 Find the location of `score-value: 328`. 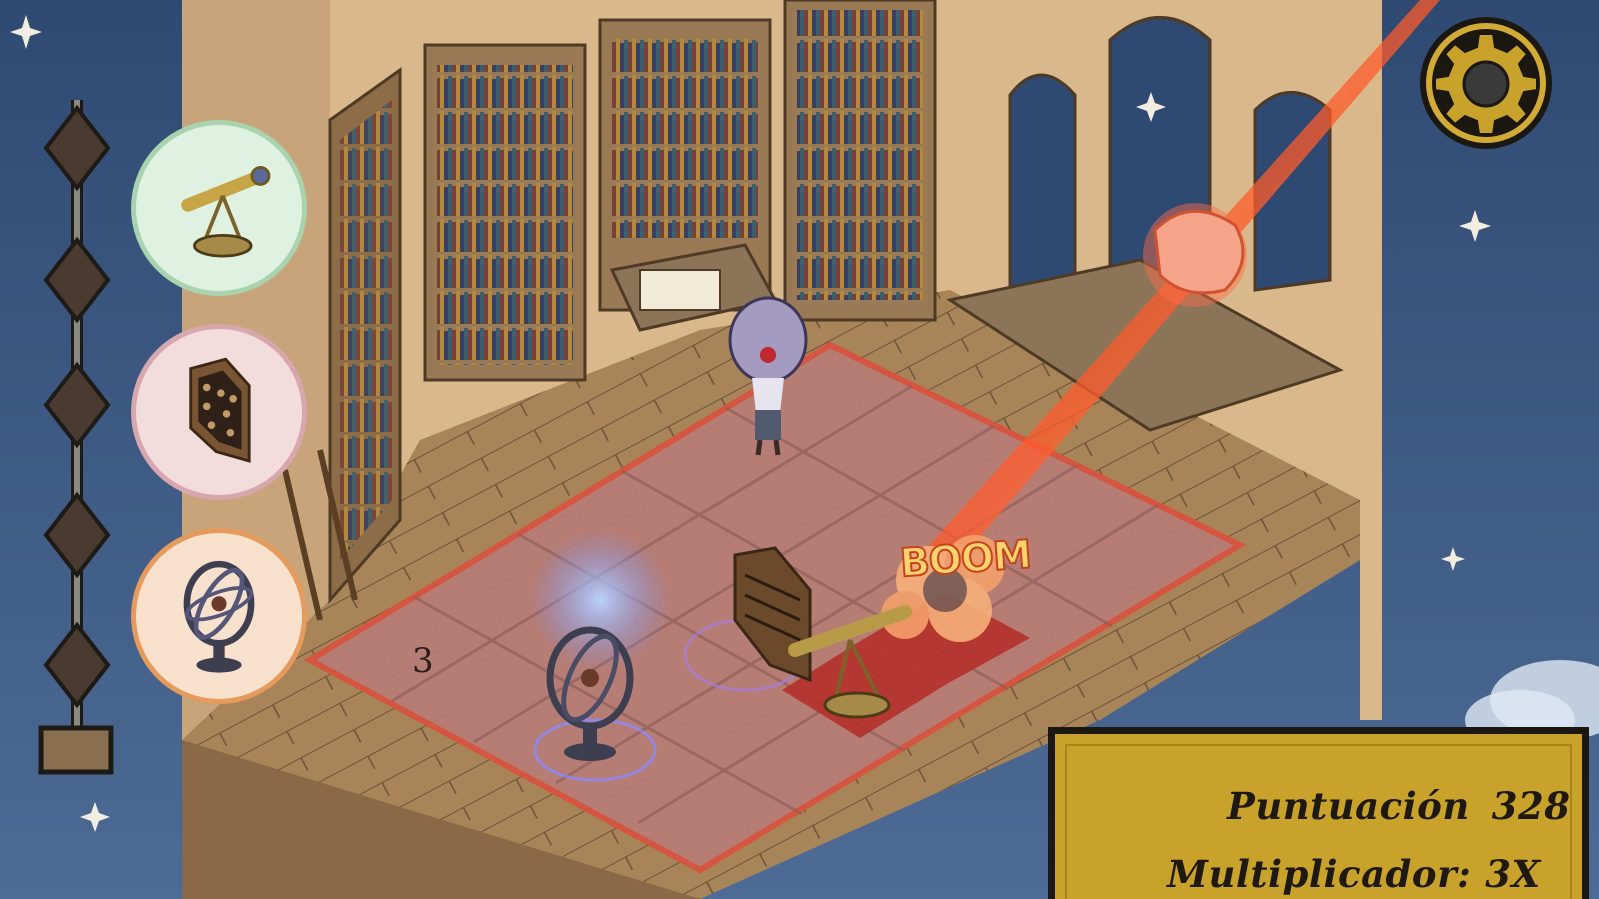

score-value: 328 is located at coordinates (1531, 806).